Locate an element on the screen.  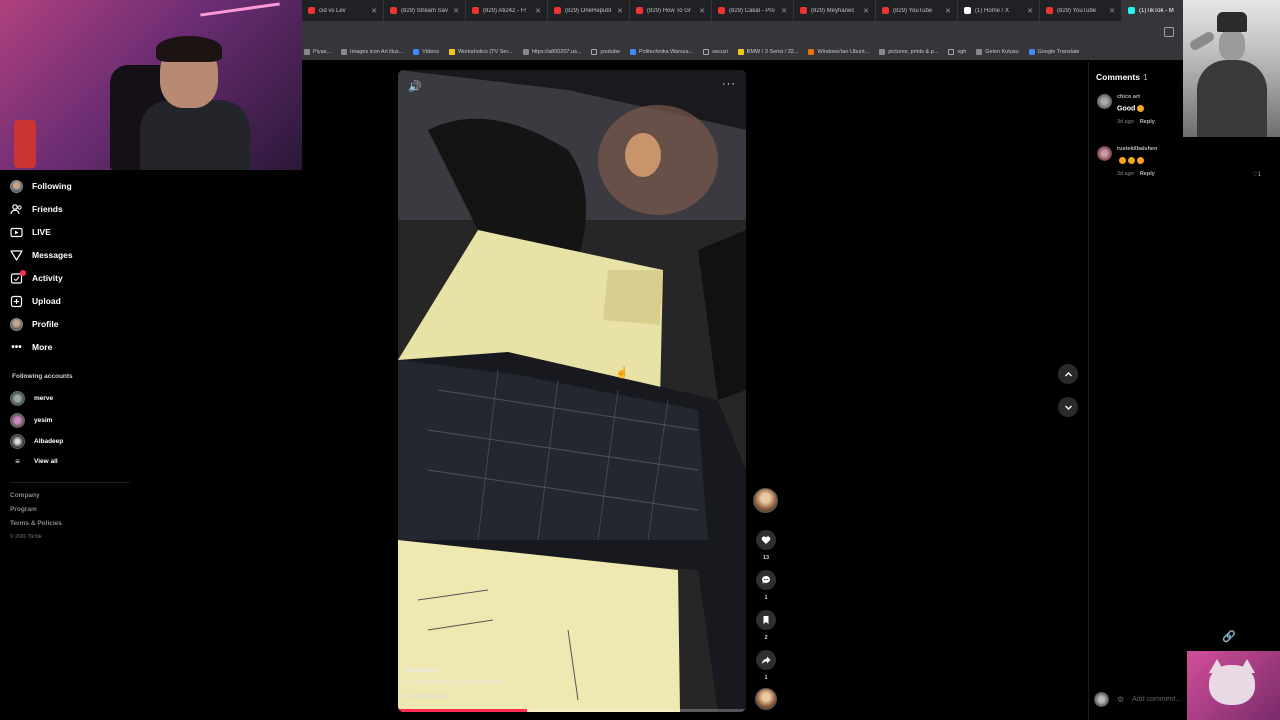
account-merve: merve is located at coordinates (31, 398).